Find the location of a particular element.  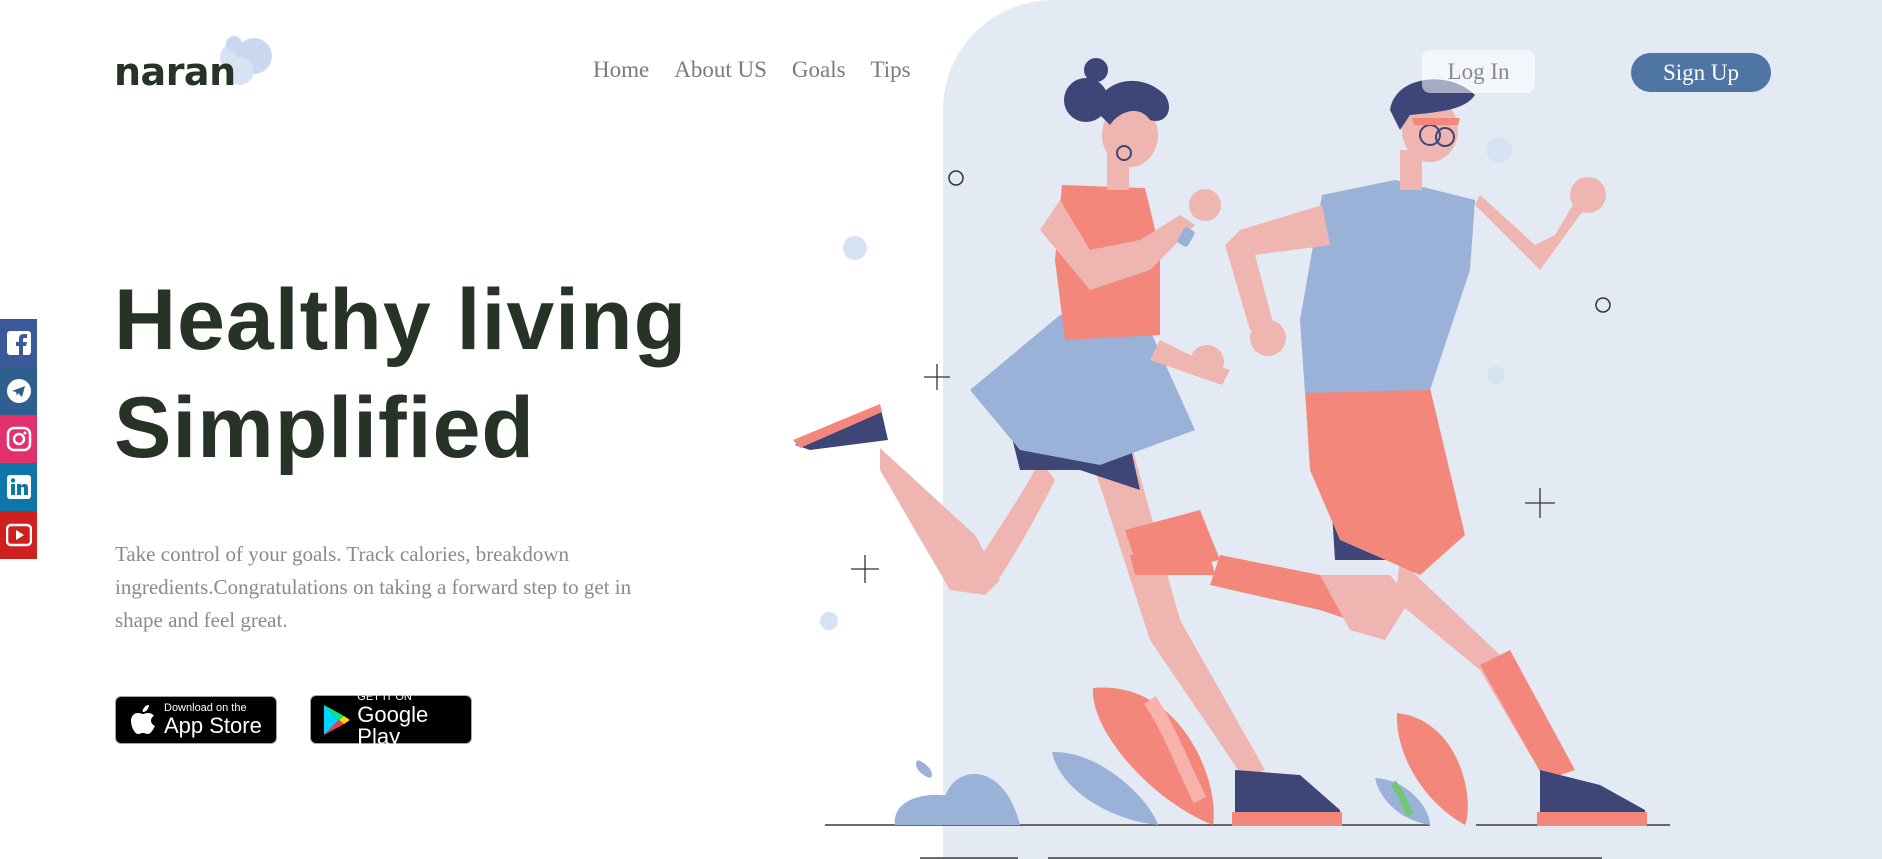

nav-item-home: Home is located at coordinates (621, 70).